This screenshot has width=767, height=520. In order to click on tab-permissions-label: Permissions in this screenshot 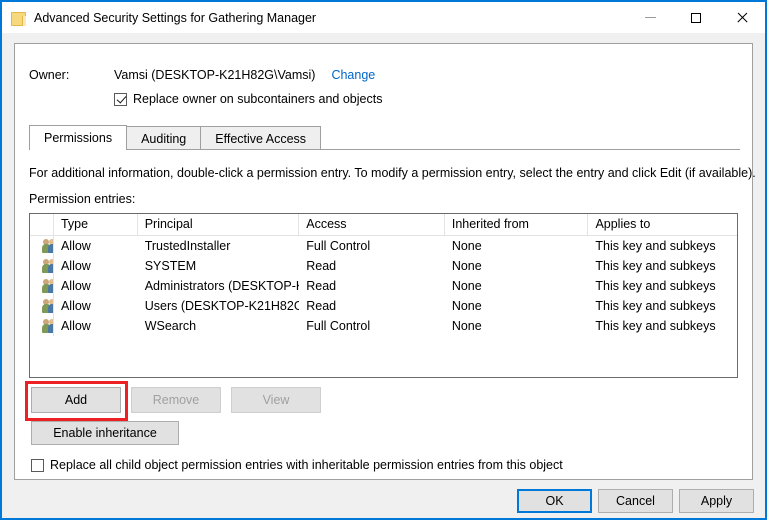, I will do `click(78, 138)`.